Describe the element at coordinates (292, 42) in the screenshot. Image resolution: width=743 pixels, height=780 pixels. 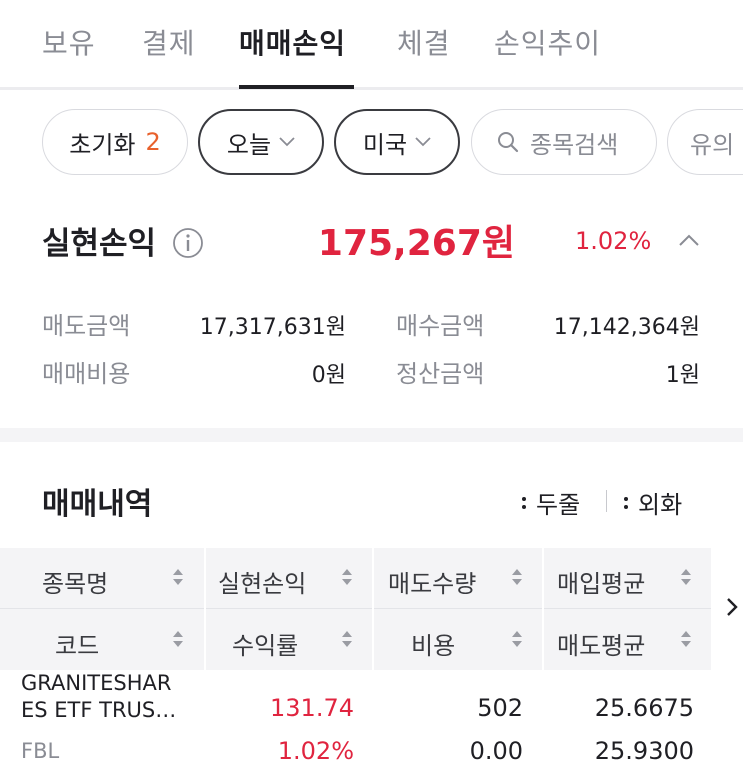
I see `tab-trading-pl: 매매손익` at that location.